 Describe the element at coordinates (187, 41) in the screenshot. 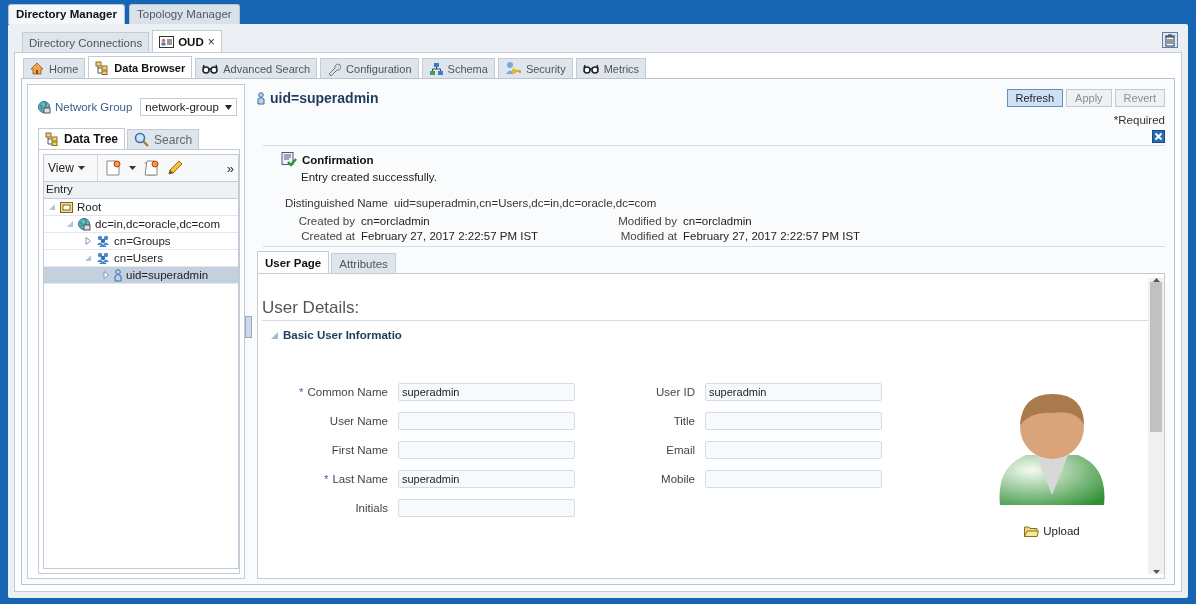

I see `document-tab: OUD ×` at that location.